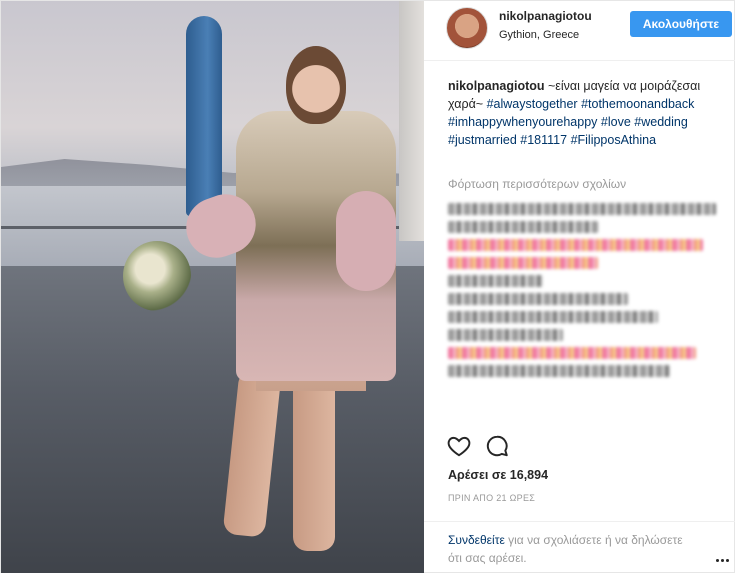  Describe the element at coordinates (537, 184) in the screenshot. I see `load-more-comments-link: Φόρτωση περισσότερων σχολίων` at that location.